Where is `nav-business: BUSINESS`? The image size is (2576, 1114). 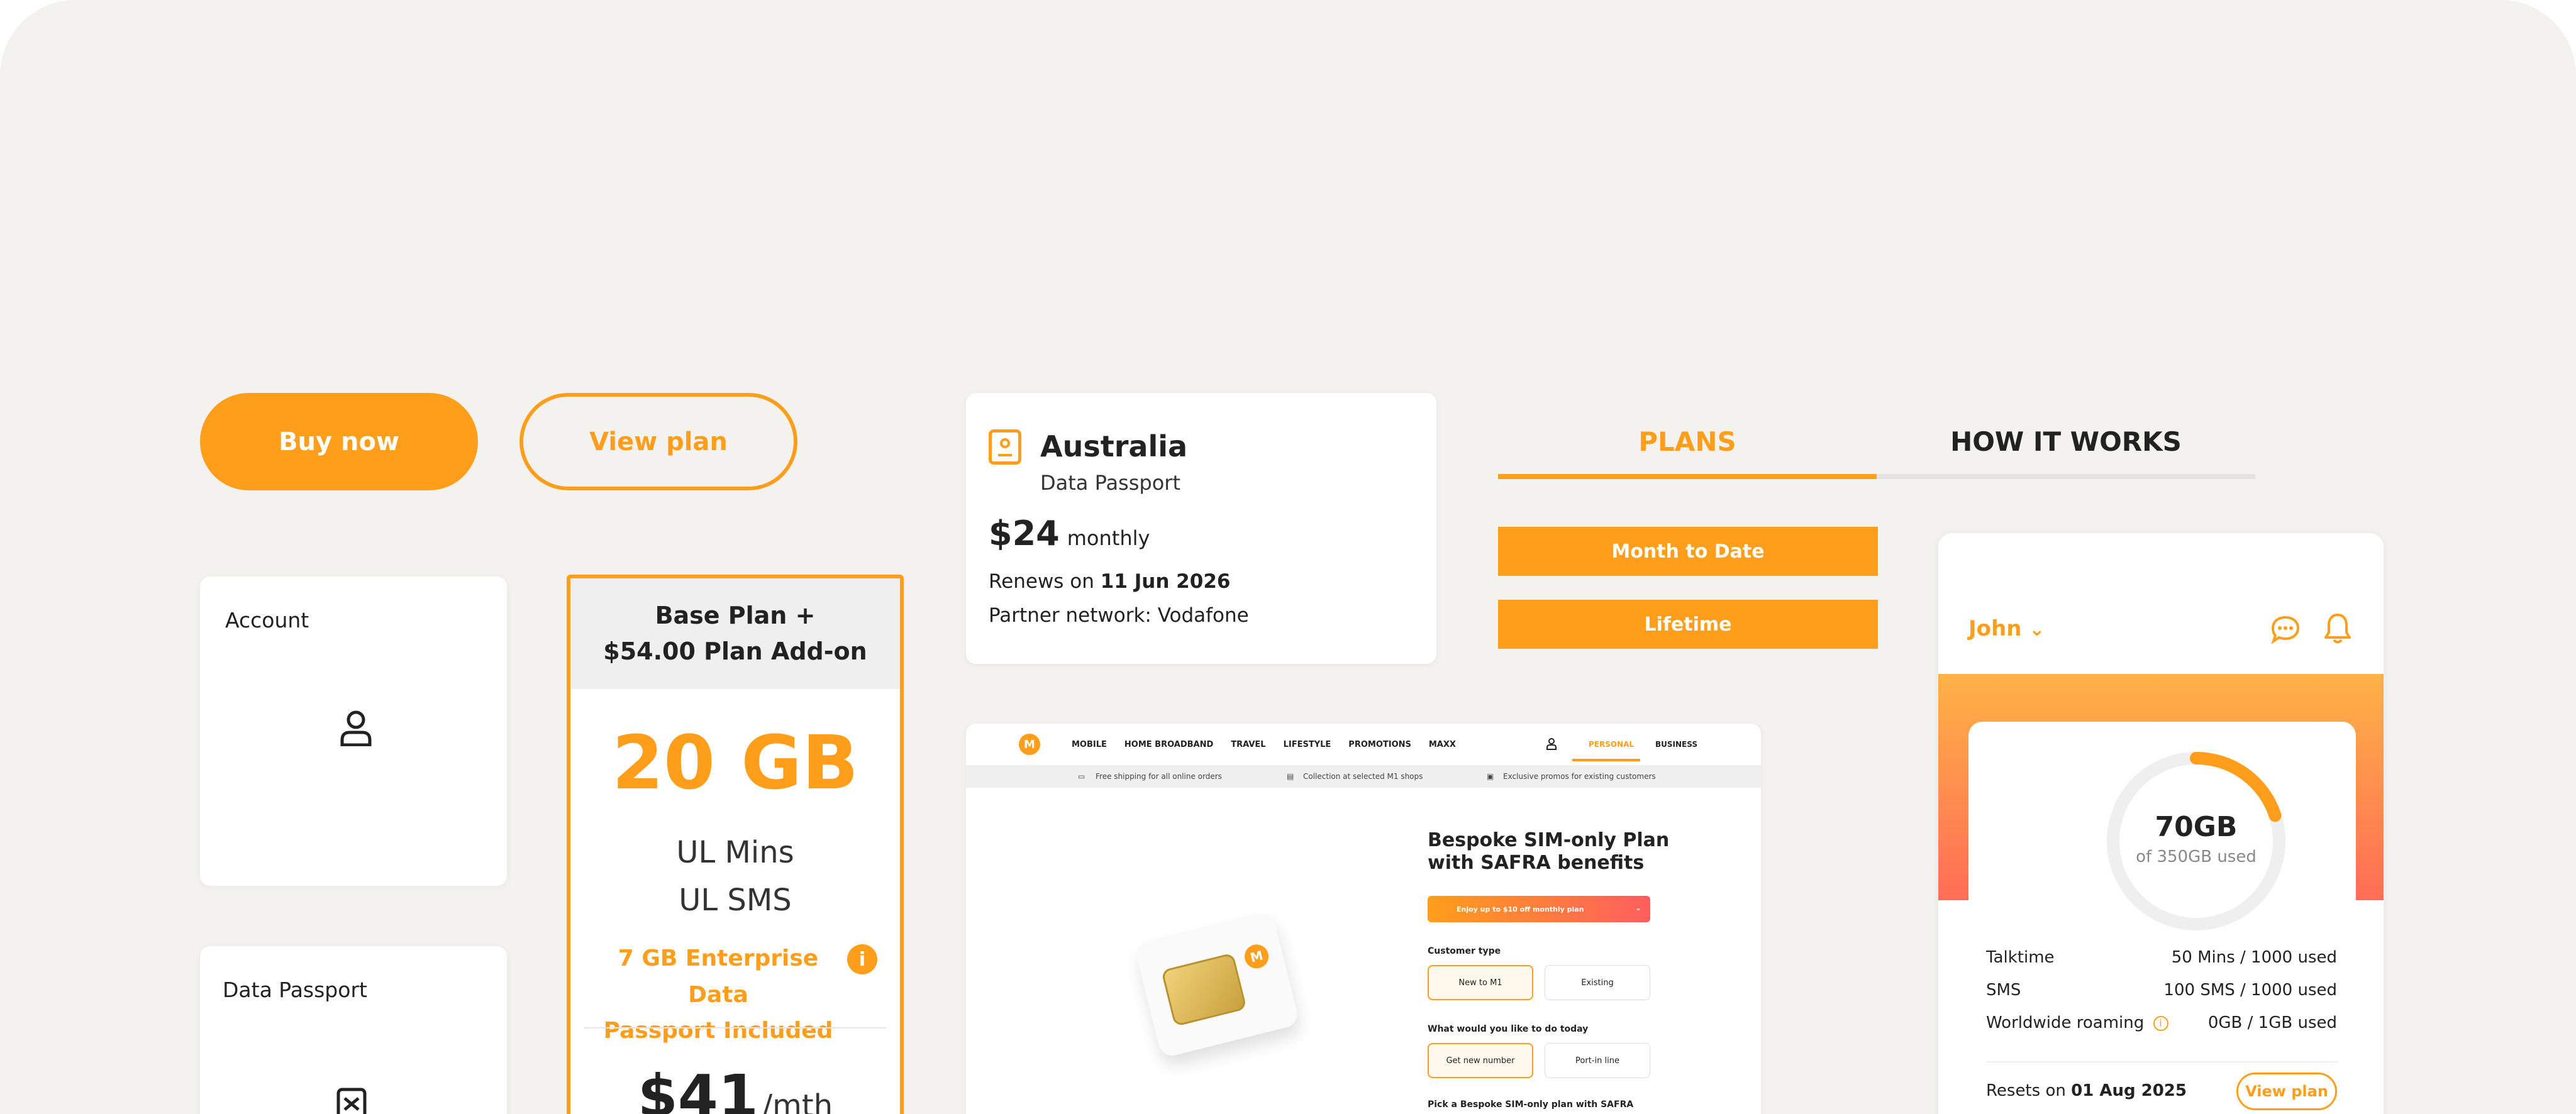
nav-business: BUSINESS is located at coordinates (1676, 744).